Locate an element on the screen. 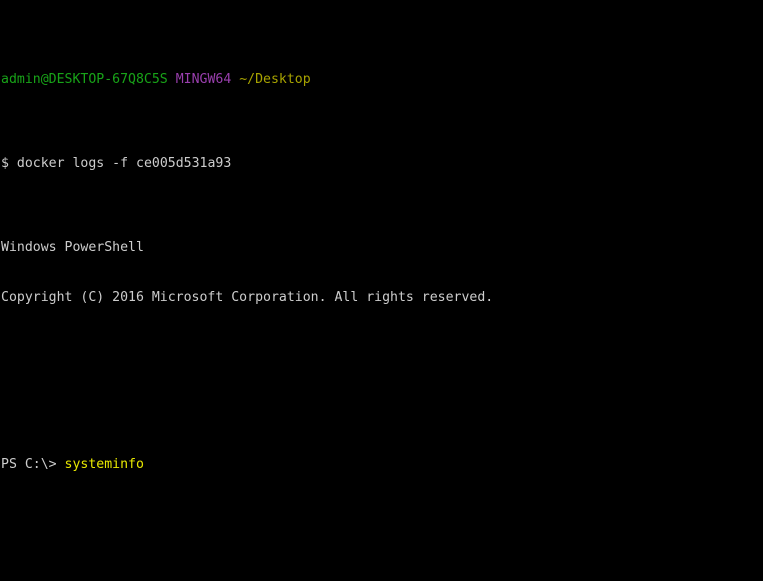 Image resolution: width=763 pixels, height=581 pixels. command-space is located at coordinates (13, 163).